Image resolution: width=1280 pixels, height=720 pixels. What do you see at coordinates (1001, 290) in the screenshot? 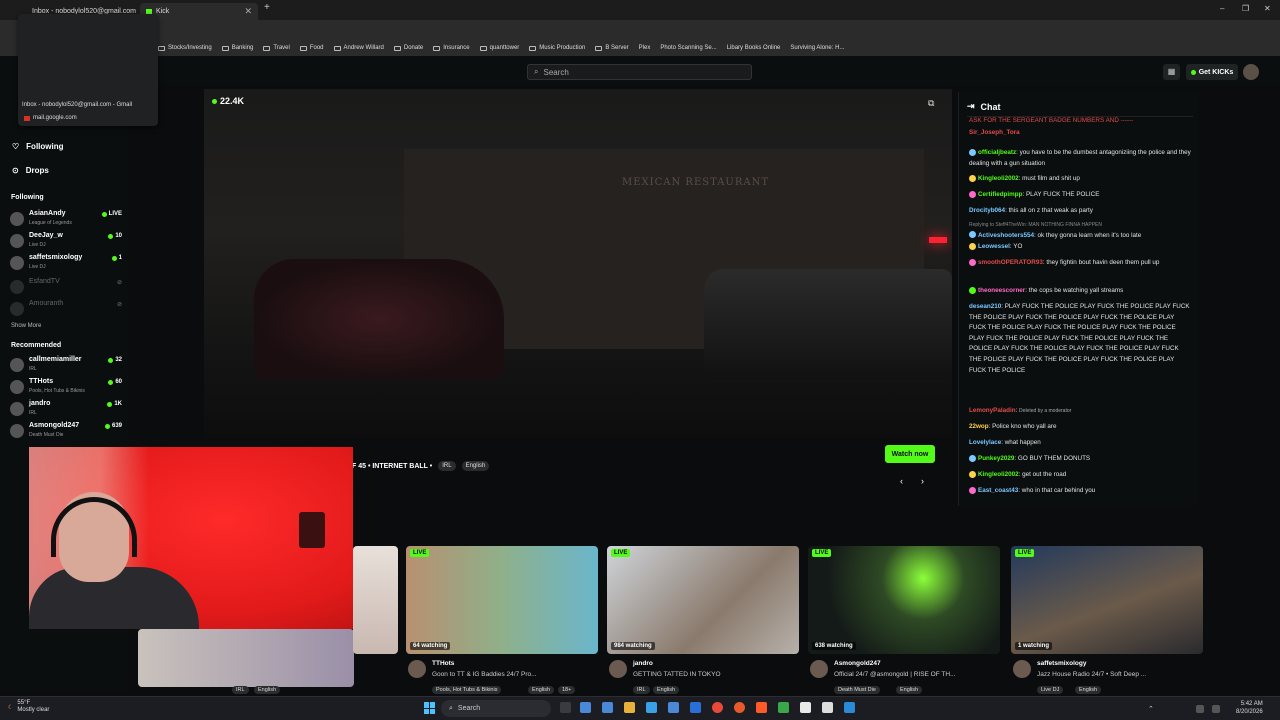
I see `chat-username: theoneescorner` at bounding box center [1001, 290].